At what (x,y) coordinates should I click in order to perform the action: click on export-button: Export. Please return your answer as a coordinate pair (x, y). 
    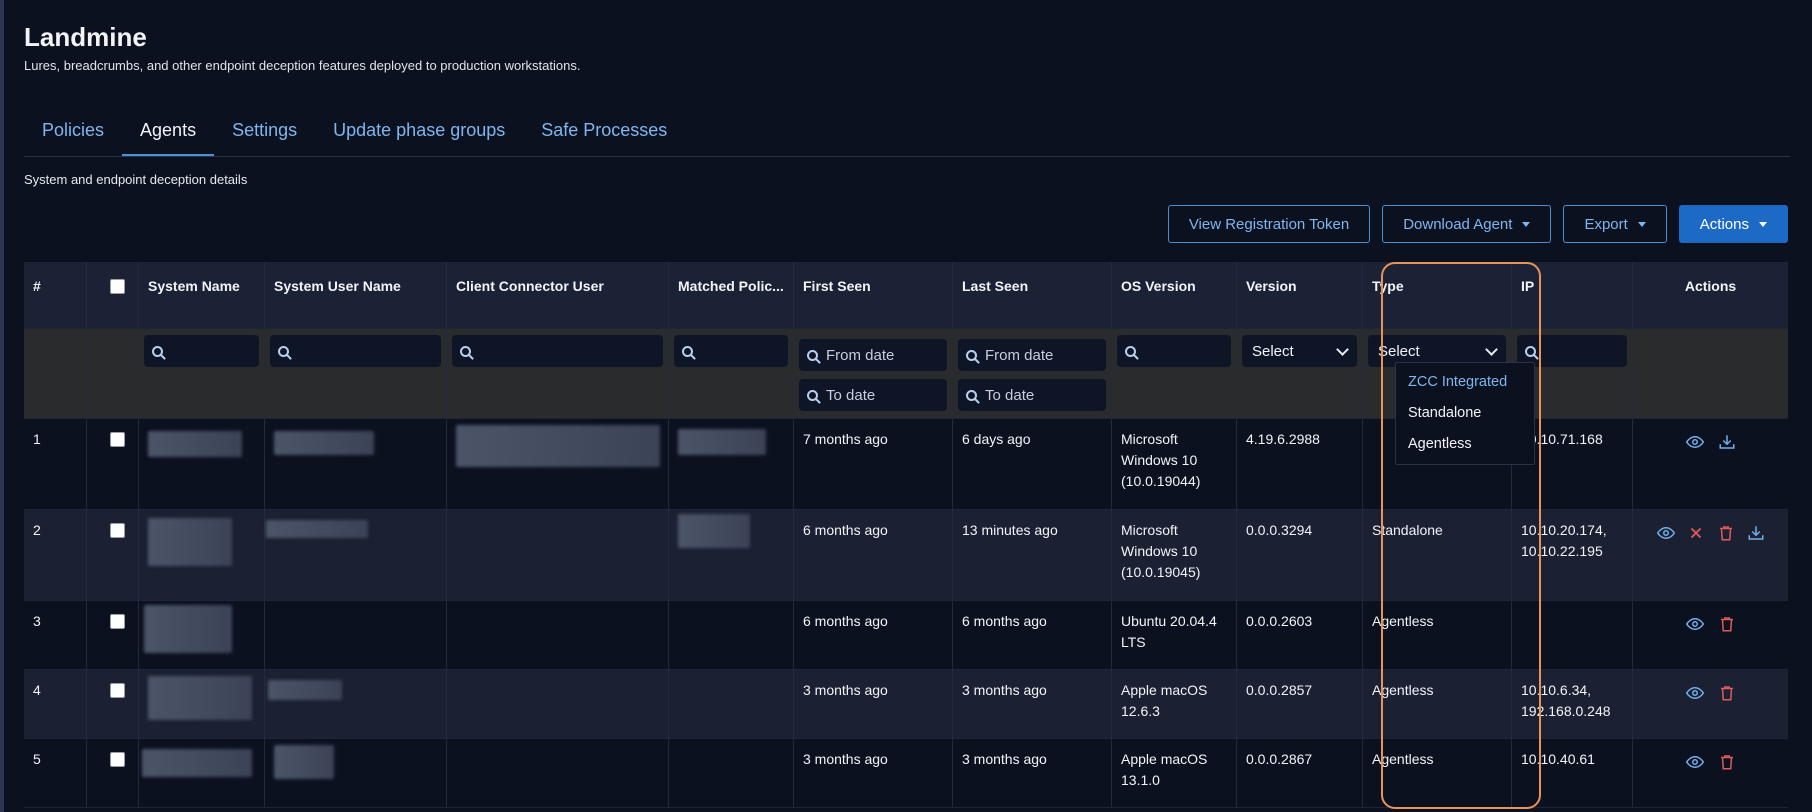
    Looking at the image, I should click on (1615, 224).